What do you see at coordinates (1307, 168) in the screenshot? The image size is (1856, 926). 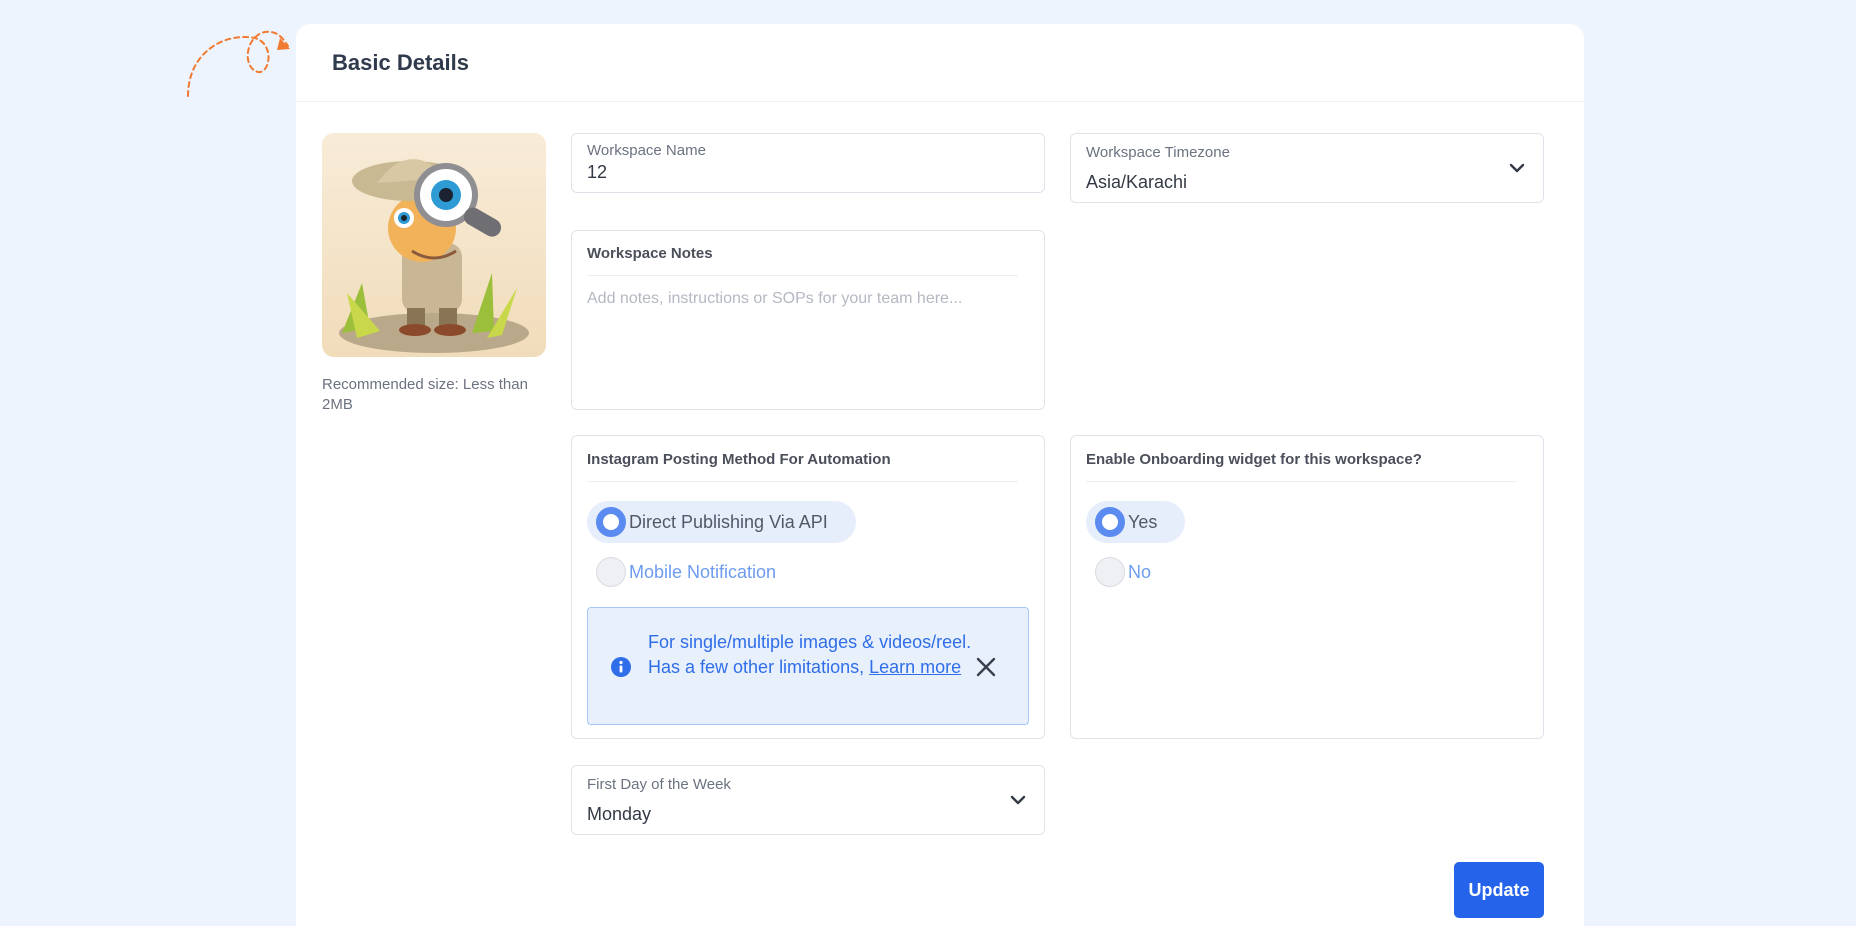 I see `workspace-timezone-select: Workspace Timezone Asia/Karachi` at bounding box center [1307, 168].